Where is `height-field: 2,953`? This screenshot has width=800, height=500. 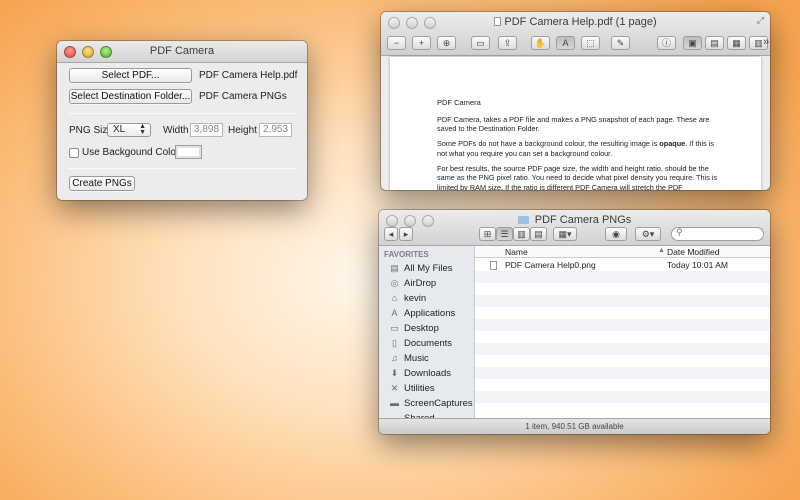 height-field: 2,953 is located at coordinates (275, 130).